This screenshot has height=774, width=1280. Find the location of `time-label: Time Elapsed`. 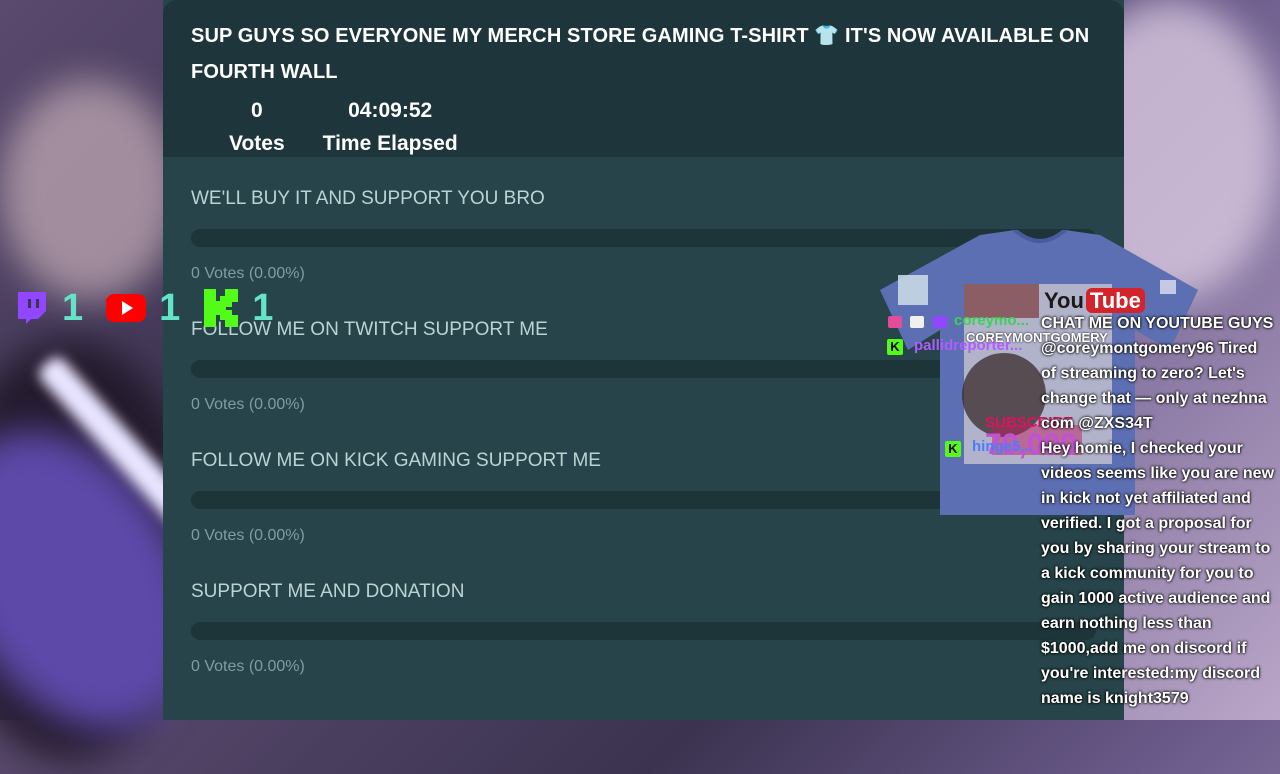

time-label: Time Elapsed is located at coordinates (390, 143).